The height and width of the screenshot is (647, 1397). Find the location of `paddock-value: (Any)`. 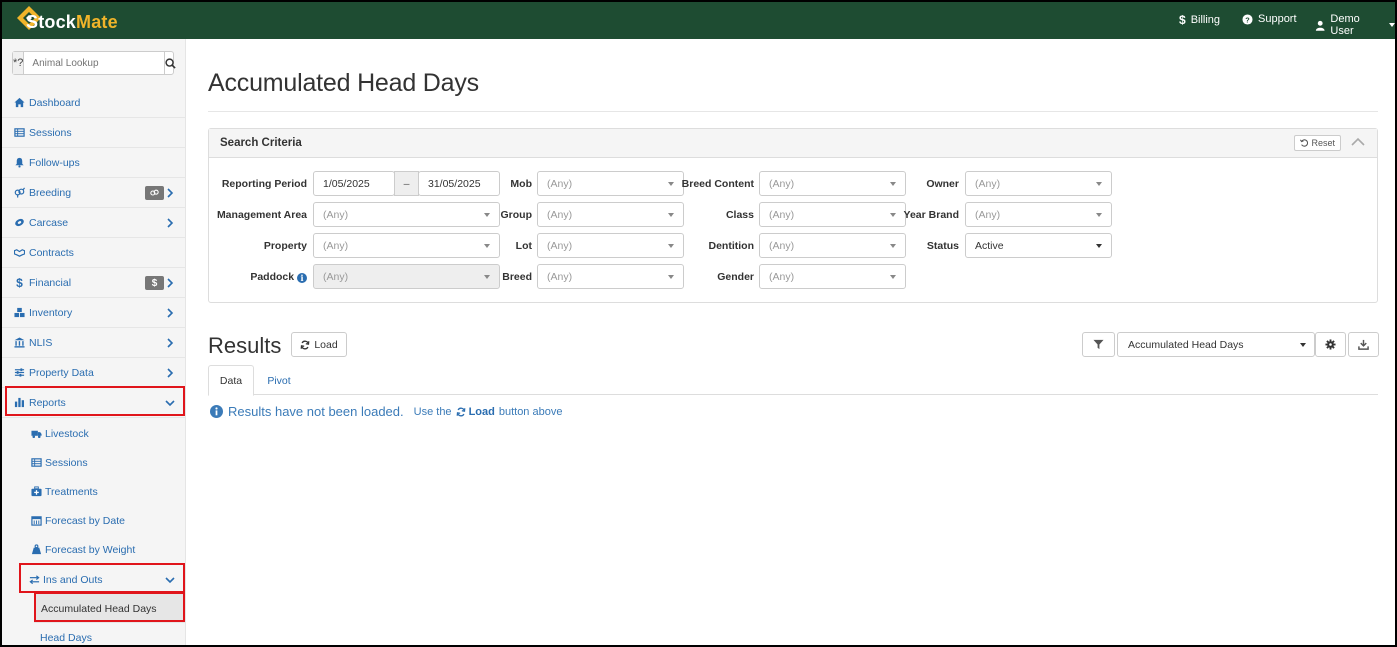

paddock-value: (Any) is located at coordinates (336, 276).